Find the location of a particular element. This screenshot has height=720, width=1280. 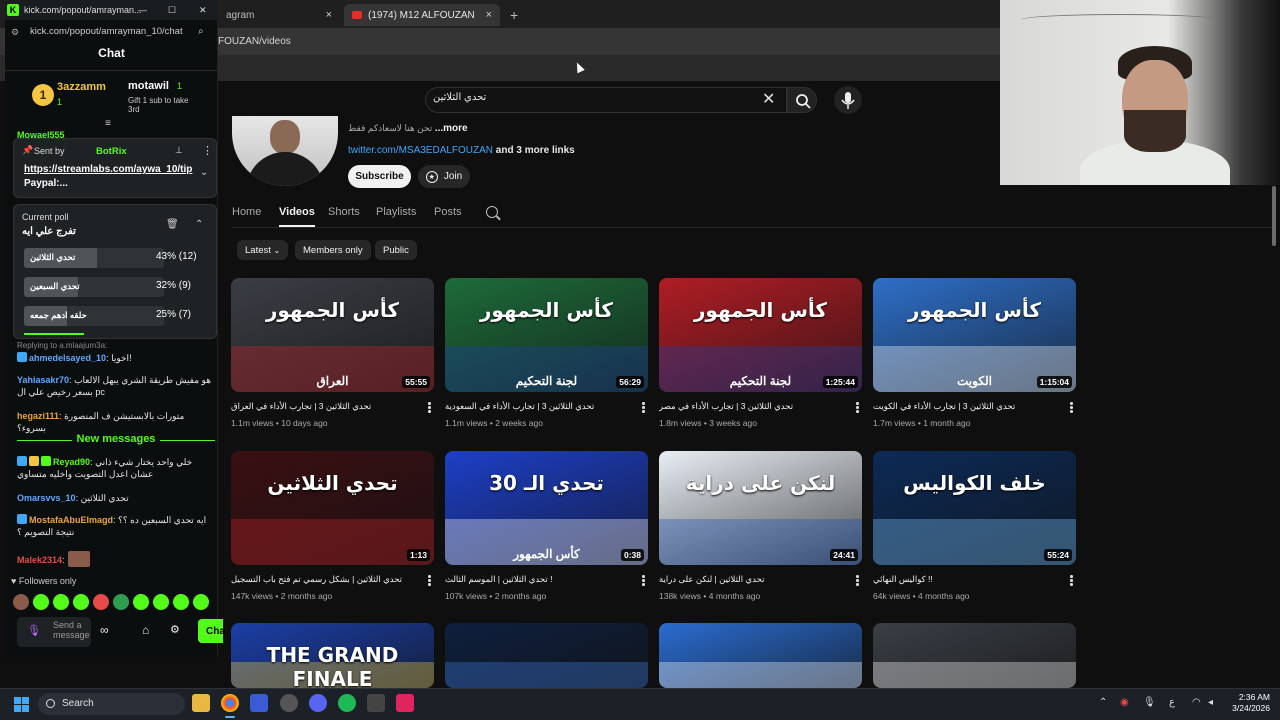

more-links: and 3 more links is located at coordinates (534, 150).